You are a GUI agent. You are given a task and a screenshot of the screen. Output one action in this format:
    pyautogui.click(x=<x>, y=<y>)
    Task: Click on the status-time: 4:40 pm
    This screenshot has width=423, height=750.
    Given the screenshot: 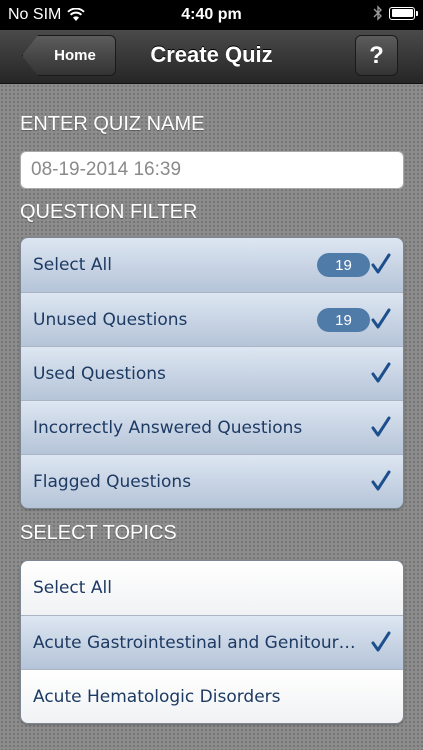 What is the action you would take?
    pyautogui.click(x=211, y=14)
    